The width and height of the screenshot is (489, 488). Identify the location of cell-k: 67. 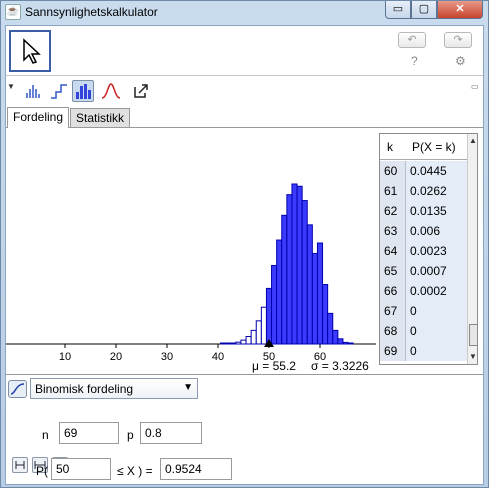
(393, 311).